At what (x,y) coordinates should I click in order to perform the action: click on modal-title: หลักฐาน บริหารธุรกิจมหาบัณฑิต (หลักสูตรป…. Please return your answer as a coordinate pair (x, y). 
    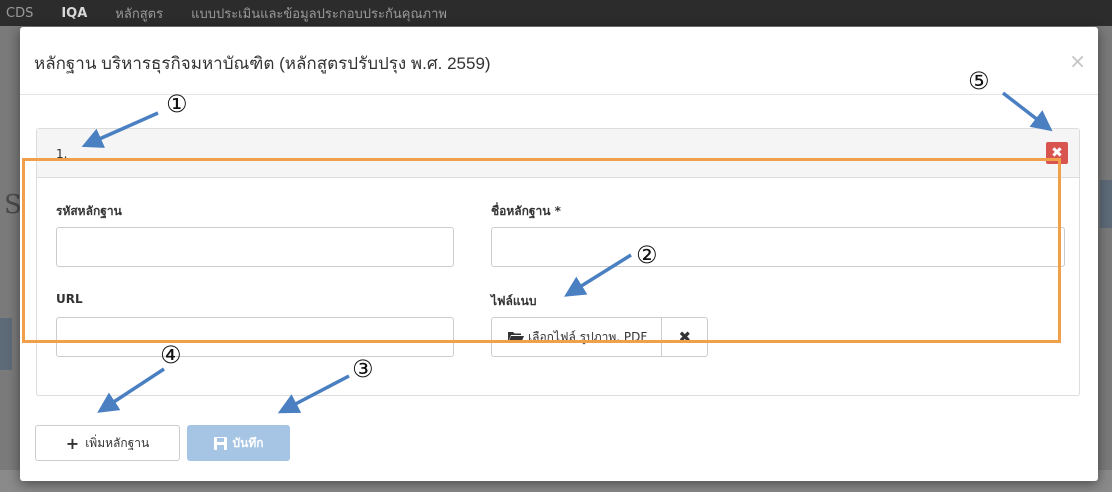
    Looking at the image, I should click on (262, 63).